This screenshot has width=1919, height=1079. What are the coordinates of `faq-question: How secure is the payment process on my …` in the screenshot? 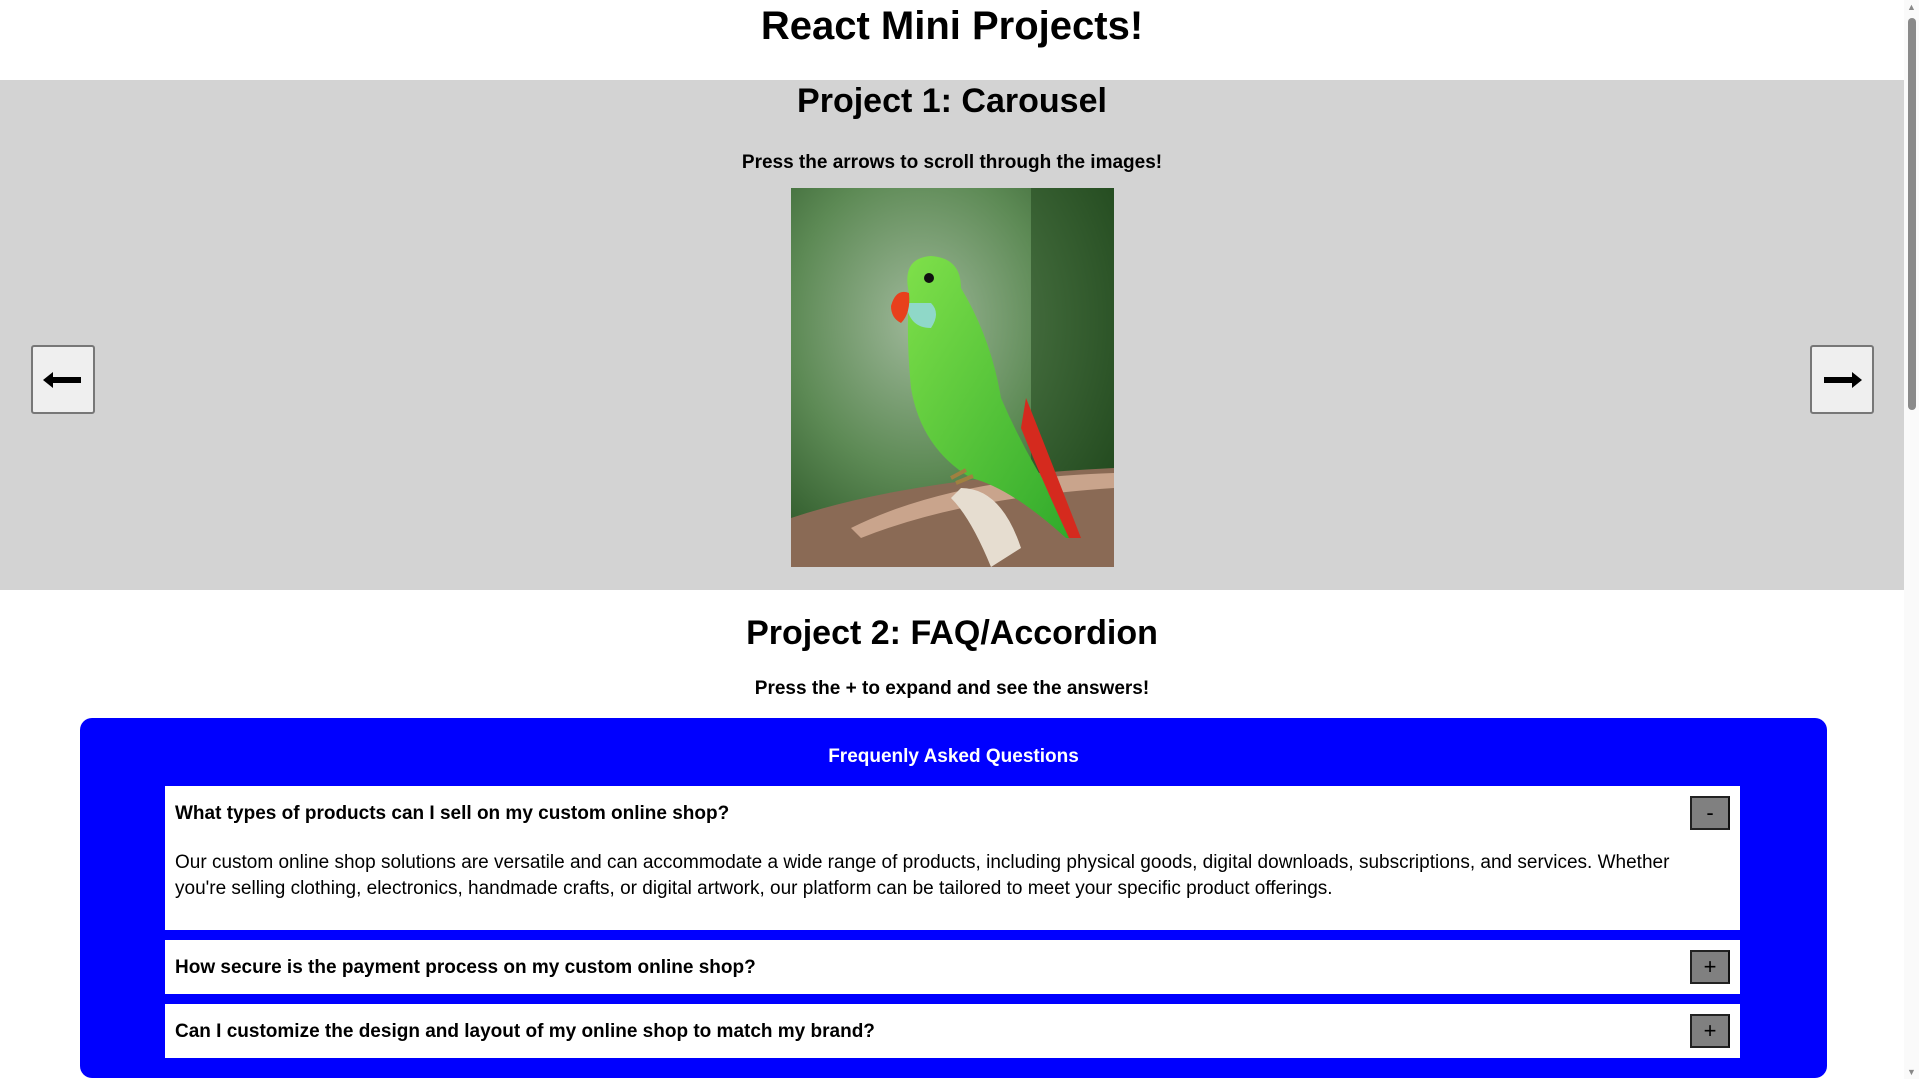 It's located at (465, 967).